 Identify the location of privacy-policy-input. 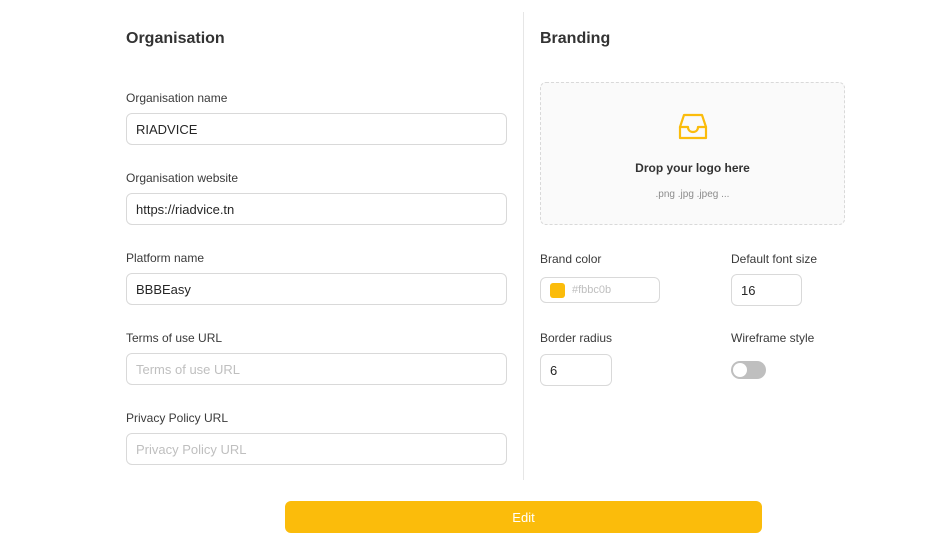
(316, 449).